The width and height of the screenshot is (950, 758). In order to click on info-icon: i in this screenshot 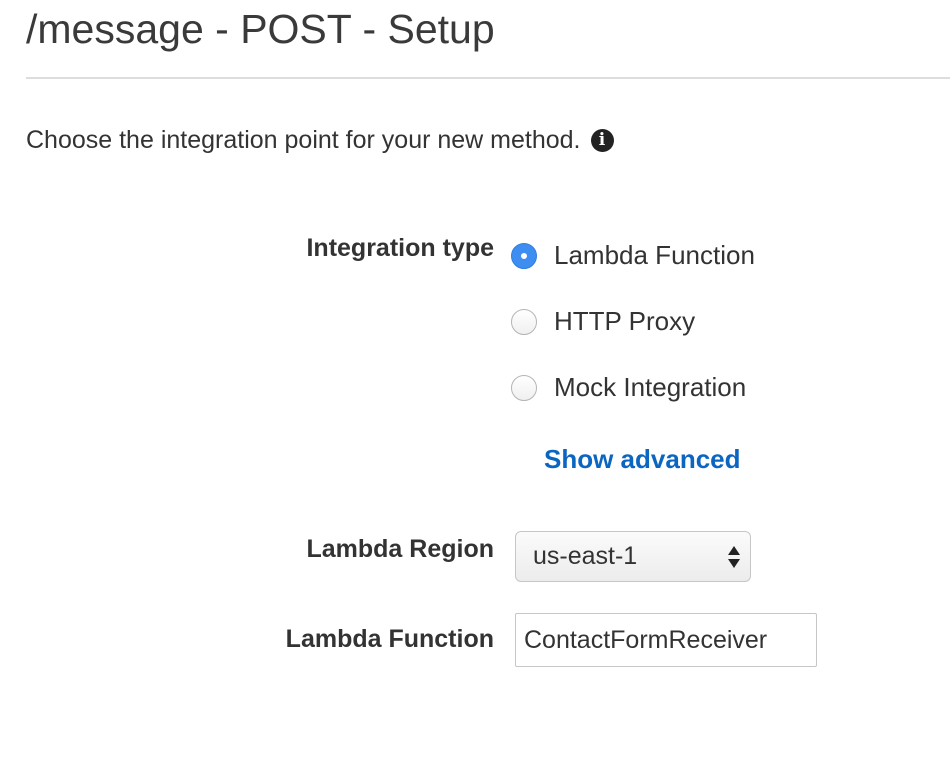, I will do `click(602, 140)`.